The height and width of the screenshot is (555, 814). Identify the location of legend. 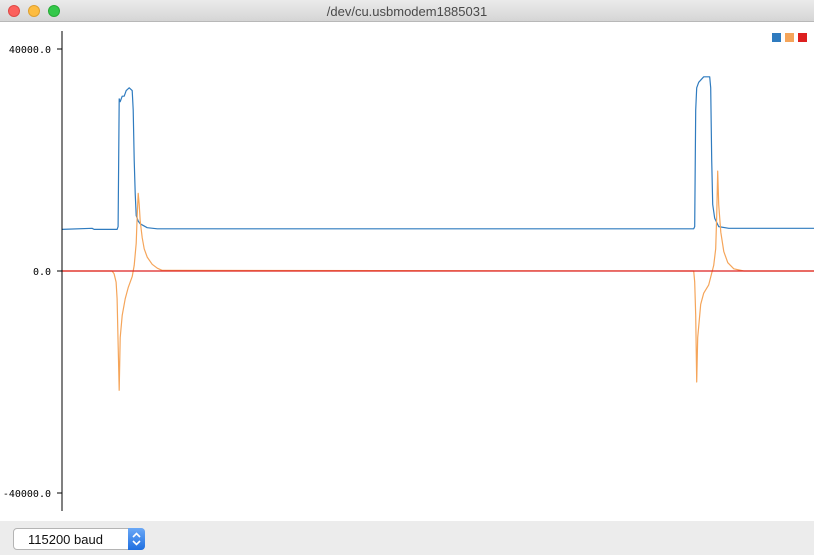
(789, 37).